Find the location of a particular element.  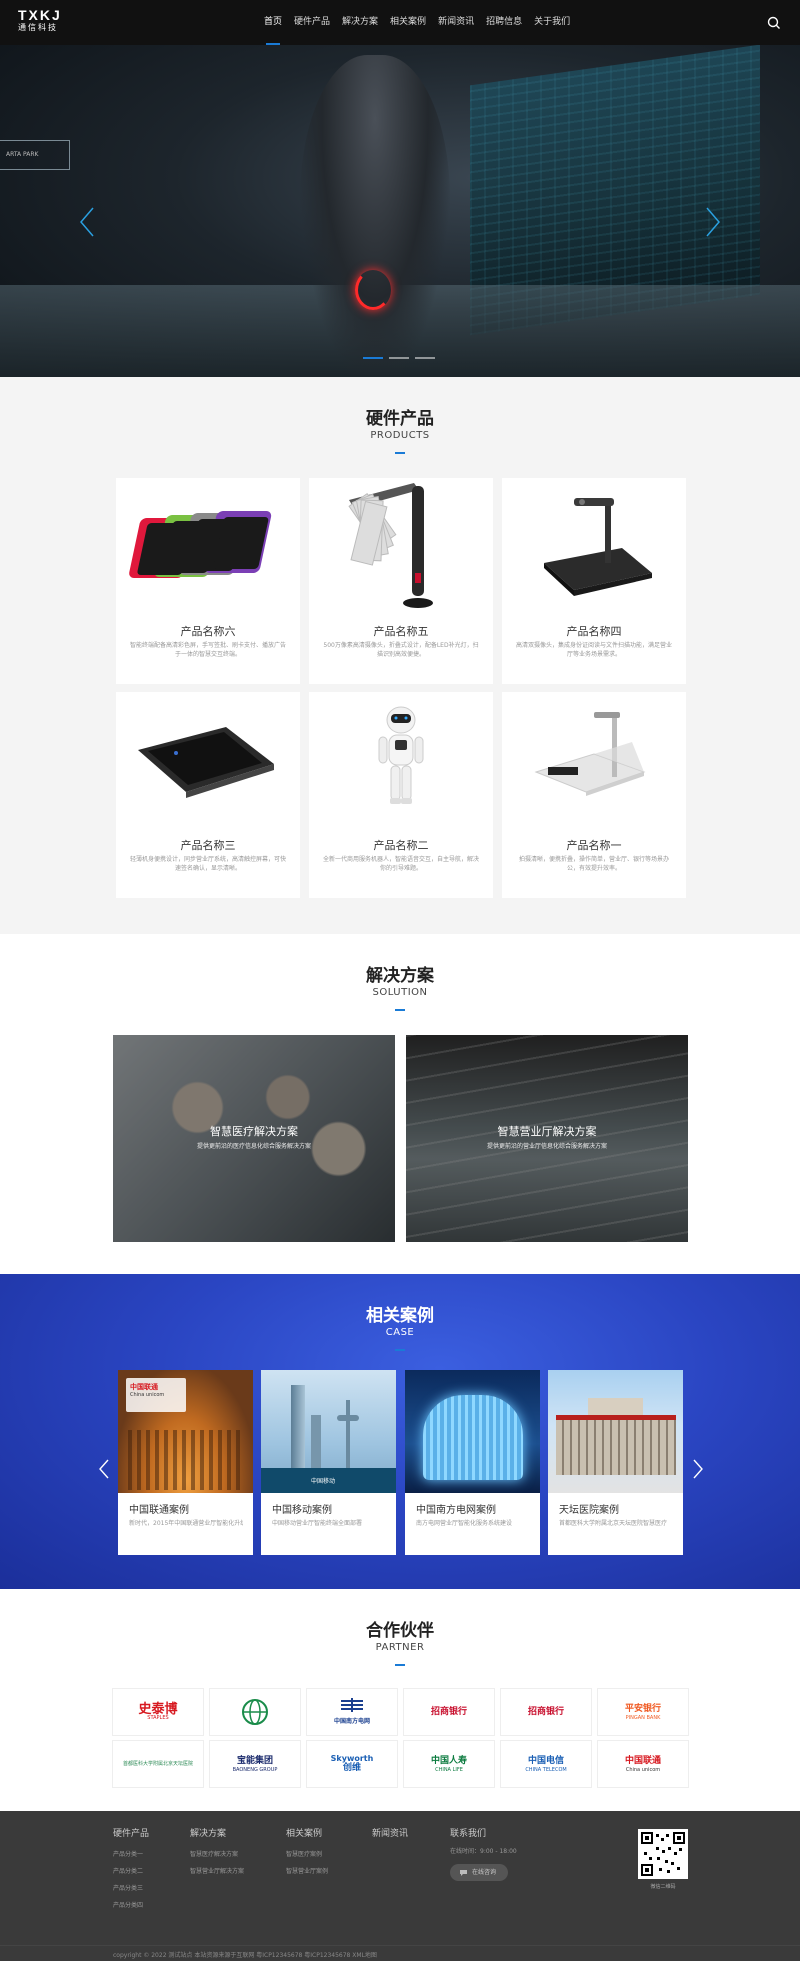

partner-logo-tiantan: 首都医科大学附属北京天坛医院 is located at coordinates (158, 1764).